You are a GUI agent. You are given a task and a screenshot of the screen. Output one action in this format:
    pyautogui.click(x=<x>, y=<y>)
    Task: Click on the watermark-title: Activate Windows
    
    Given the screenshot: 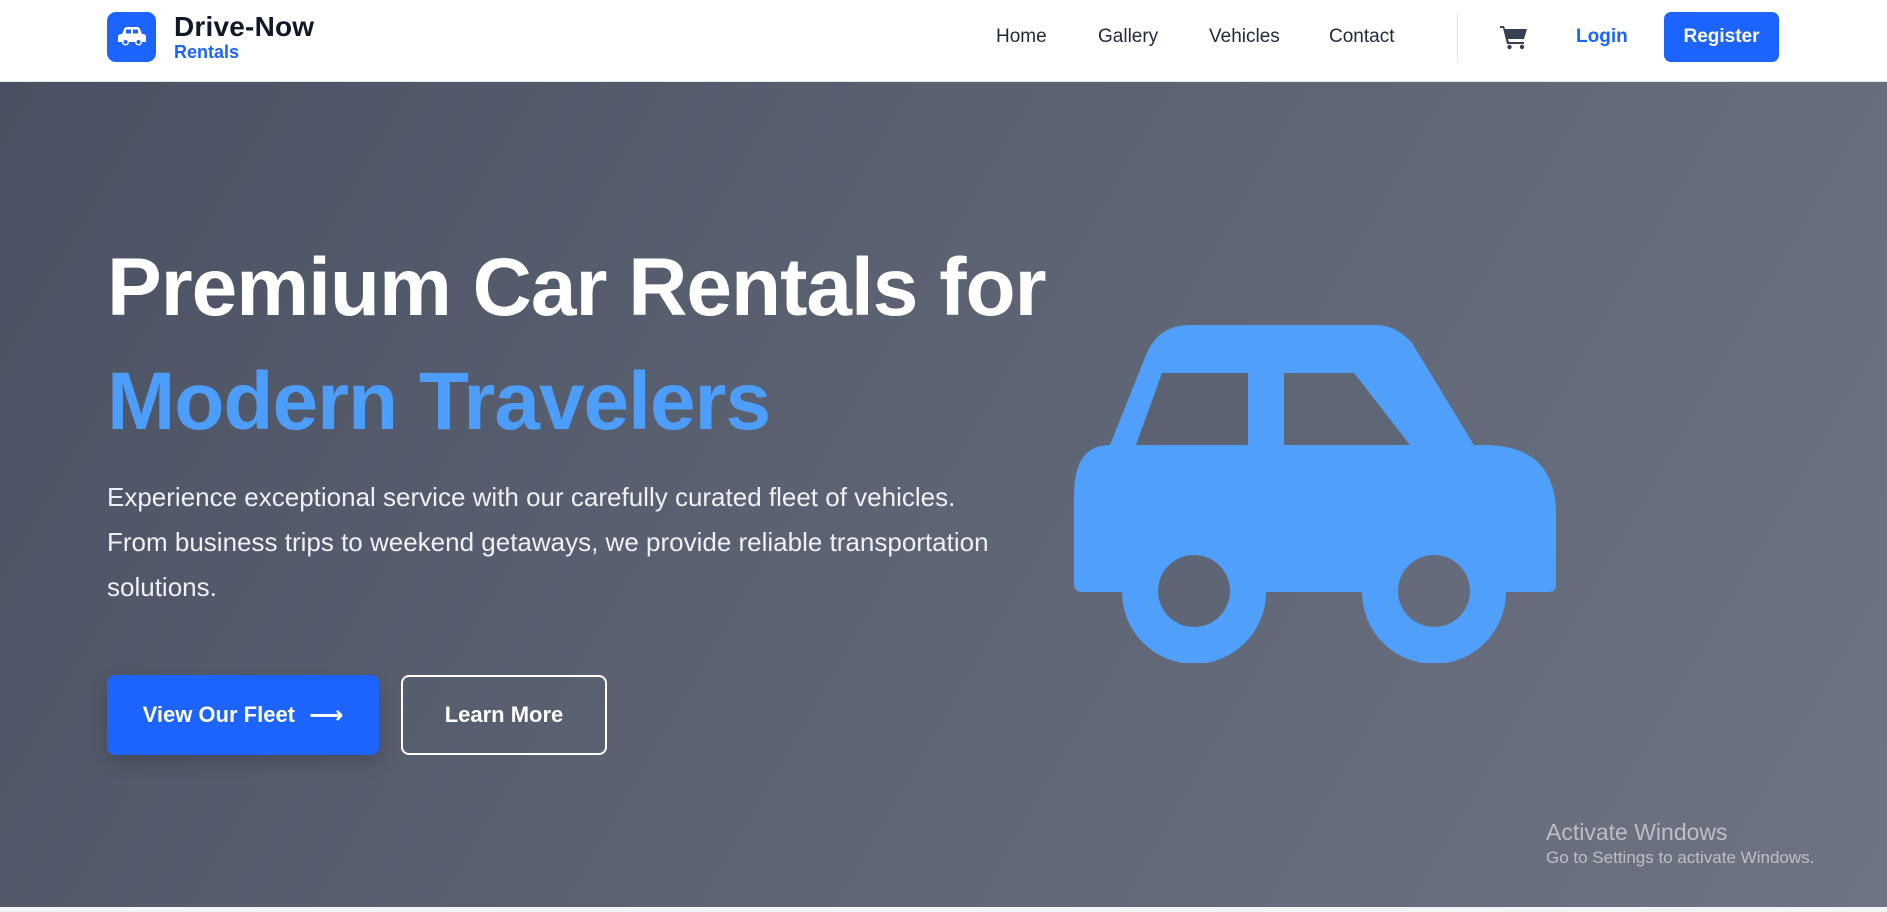 What is the action you would take?
    pyautogui.click(x=1637, y=832)
    